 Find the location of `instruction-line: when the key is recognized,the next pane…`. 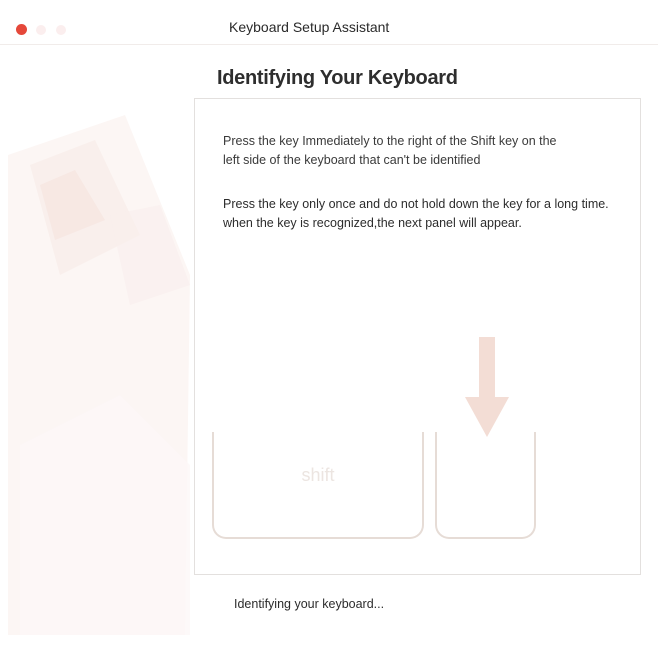

instruction-line: when the key is recognized,the next pane… is located at coordinates (372, 223).